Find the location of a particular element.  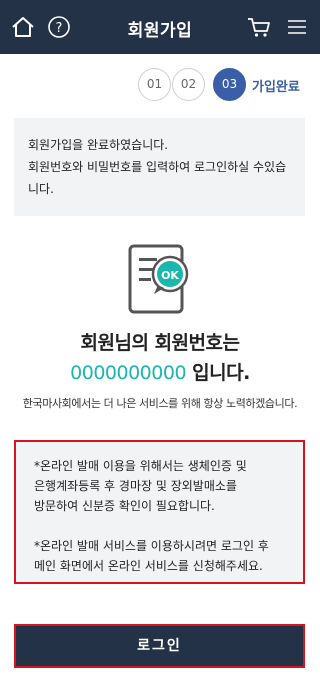

login-button: 로그인 is located at coordinates (159, 646).